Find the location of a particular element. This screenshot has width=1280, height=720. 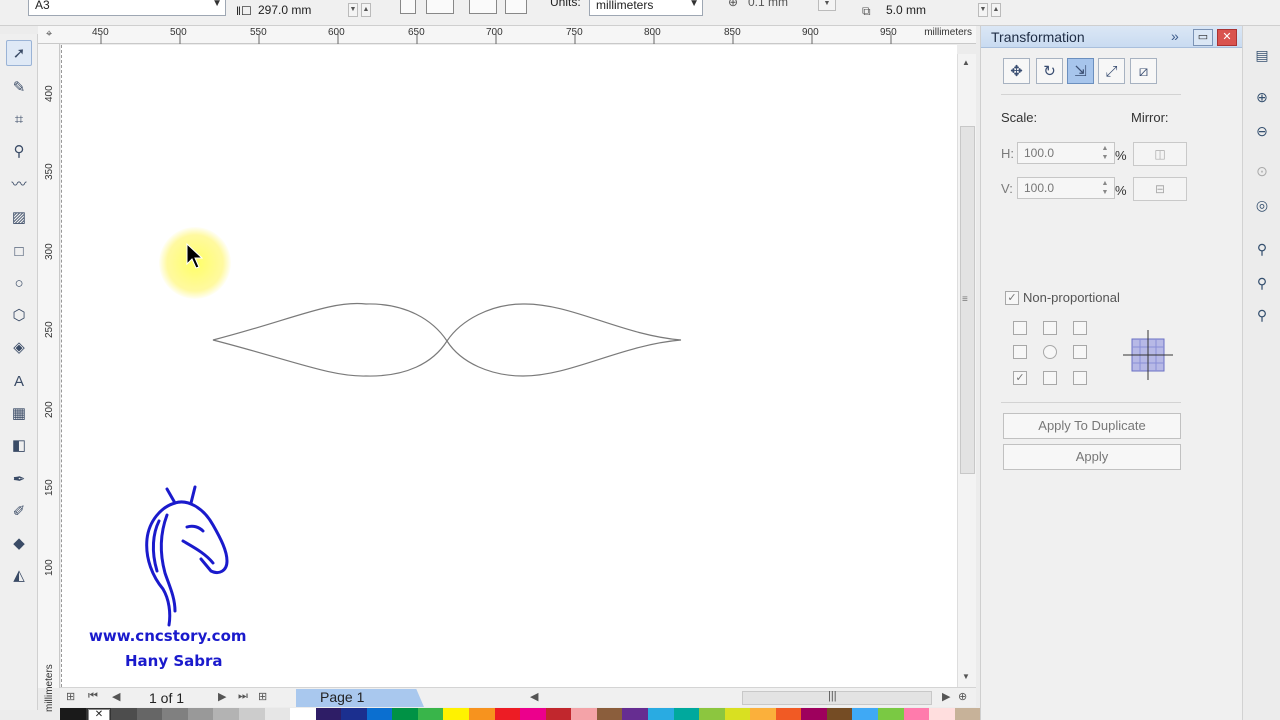

zoom-selected-icon: ⊙ is located at coordinates (1262, 171).